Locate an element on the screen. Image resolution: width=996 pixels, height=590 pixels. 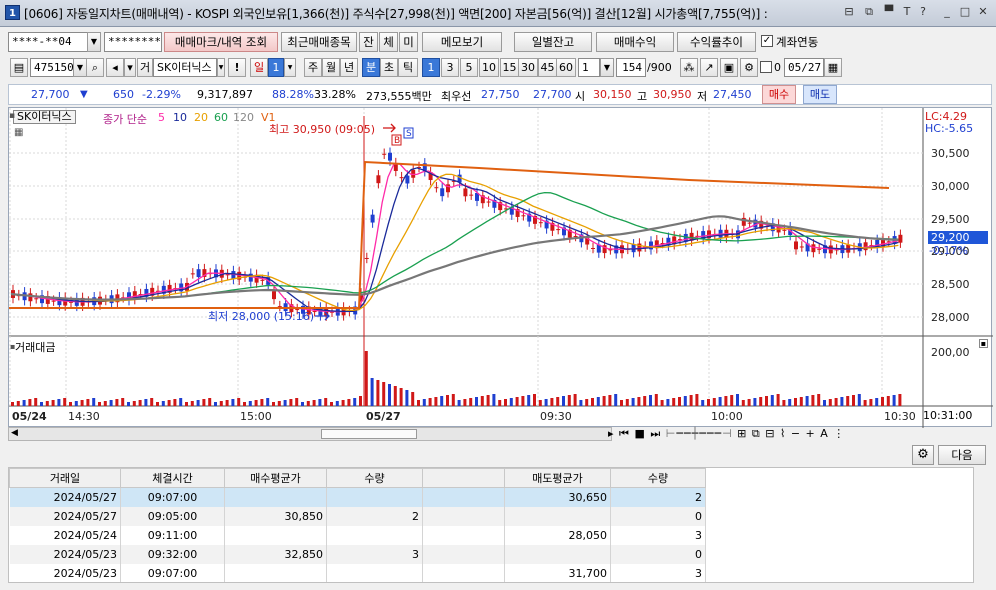
period-second-button: 초 is located at coordinates (389, 67).